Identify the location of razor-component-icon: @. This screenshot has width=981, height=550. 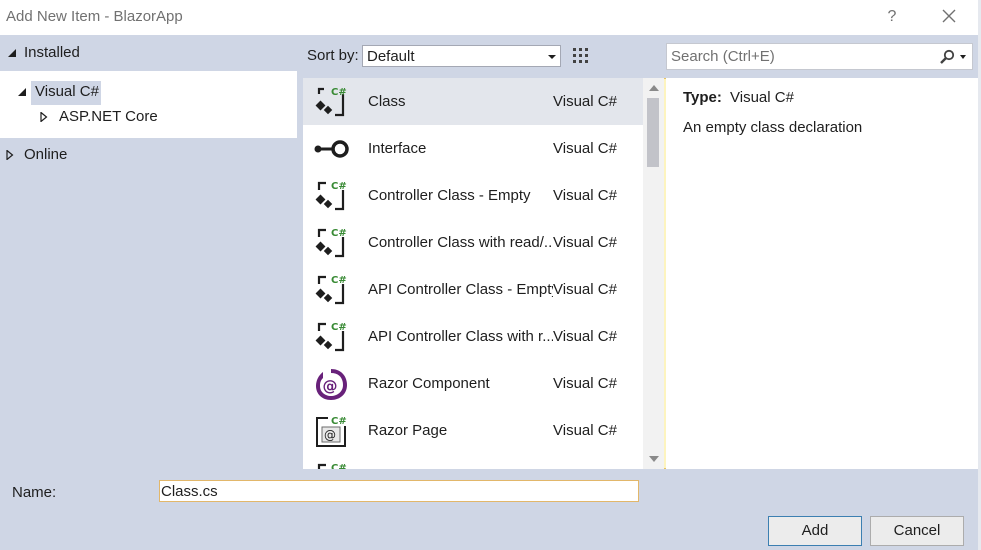
(331, 384).